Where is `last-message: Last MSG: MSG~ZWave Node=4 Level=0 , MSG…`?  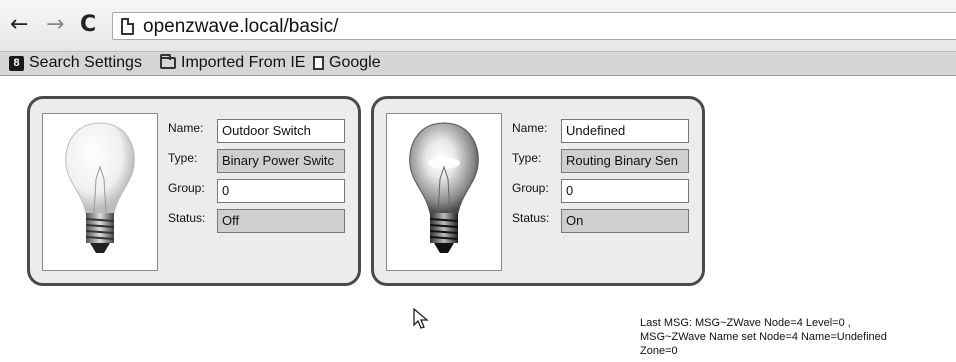 last-message: Last MSG: MSG~ZWave Node=4 Level=0 , MSG… is located at coordinates (790, 337).